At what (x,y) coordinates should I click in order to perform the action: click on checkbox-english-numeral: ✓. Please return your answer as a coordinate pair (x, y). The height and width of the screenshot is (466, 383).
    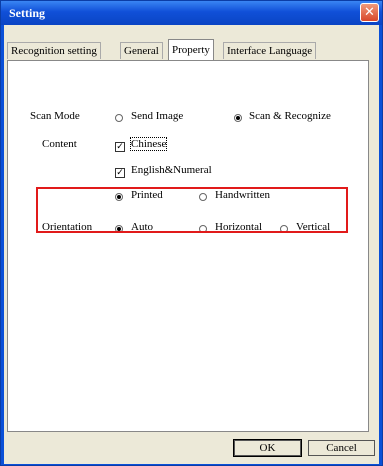
    Looking at the image, I should click on (120, 173).